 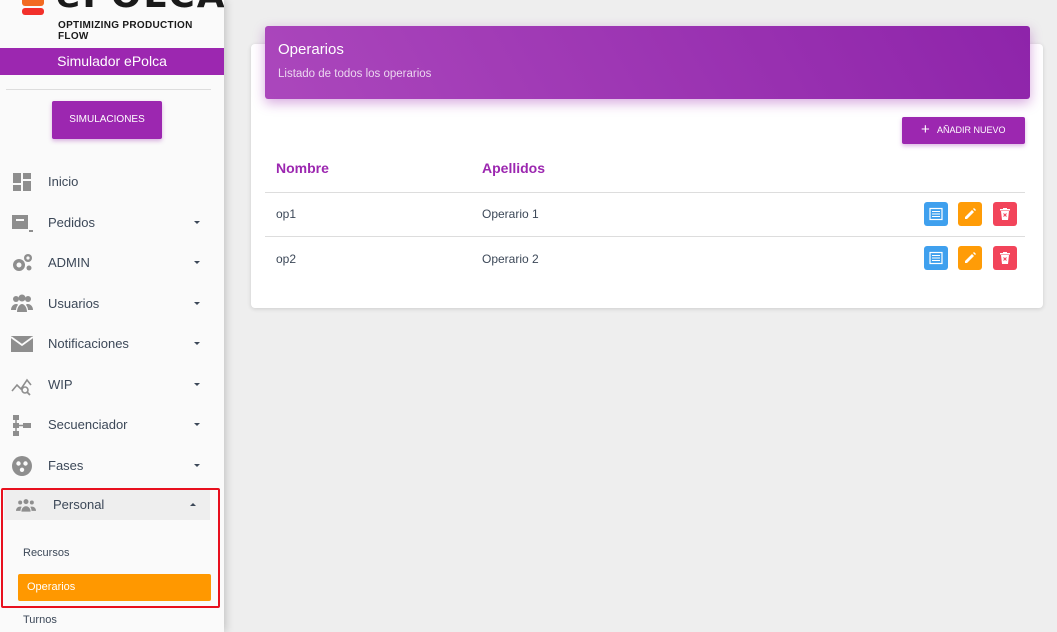 What do you see at coordinates (112, 182) in the screenshot?
I see `sidebar-item-inicio: Inicio` at bounding box center [112, 182].